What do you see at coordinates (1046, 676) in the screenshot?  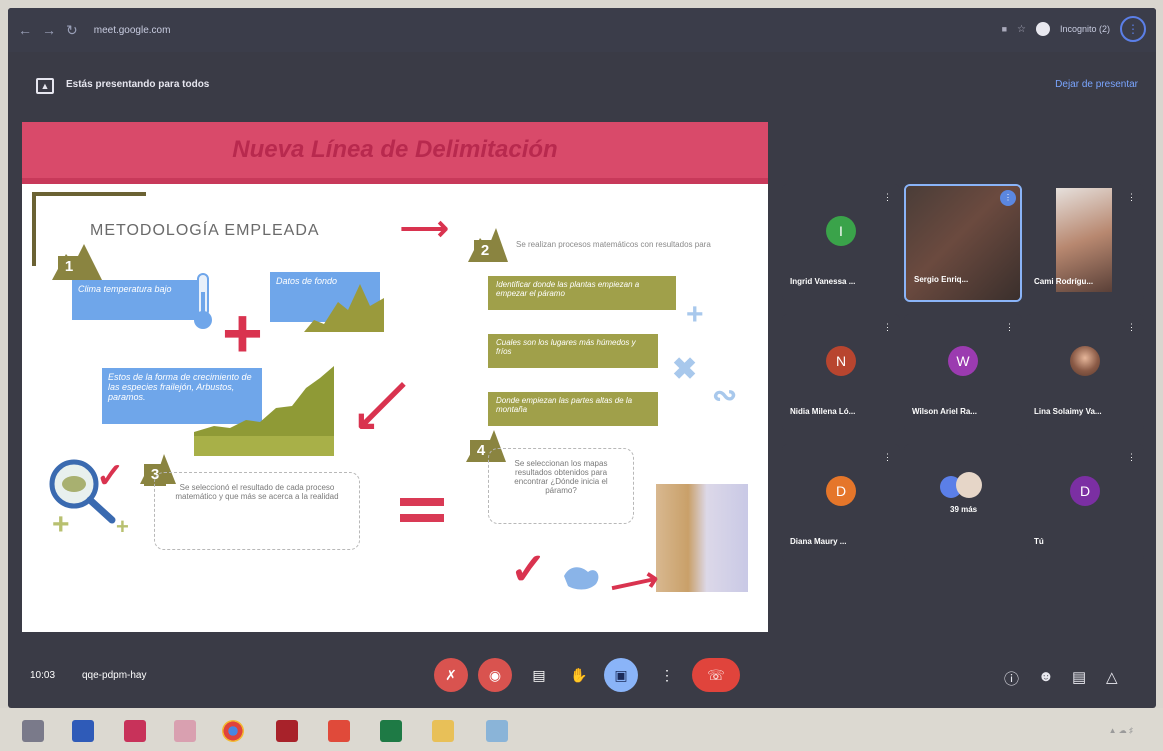 I see `people-icon: ☻` at bounding box center [1046, 676].